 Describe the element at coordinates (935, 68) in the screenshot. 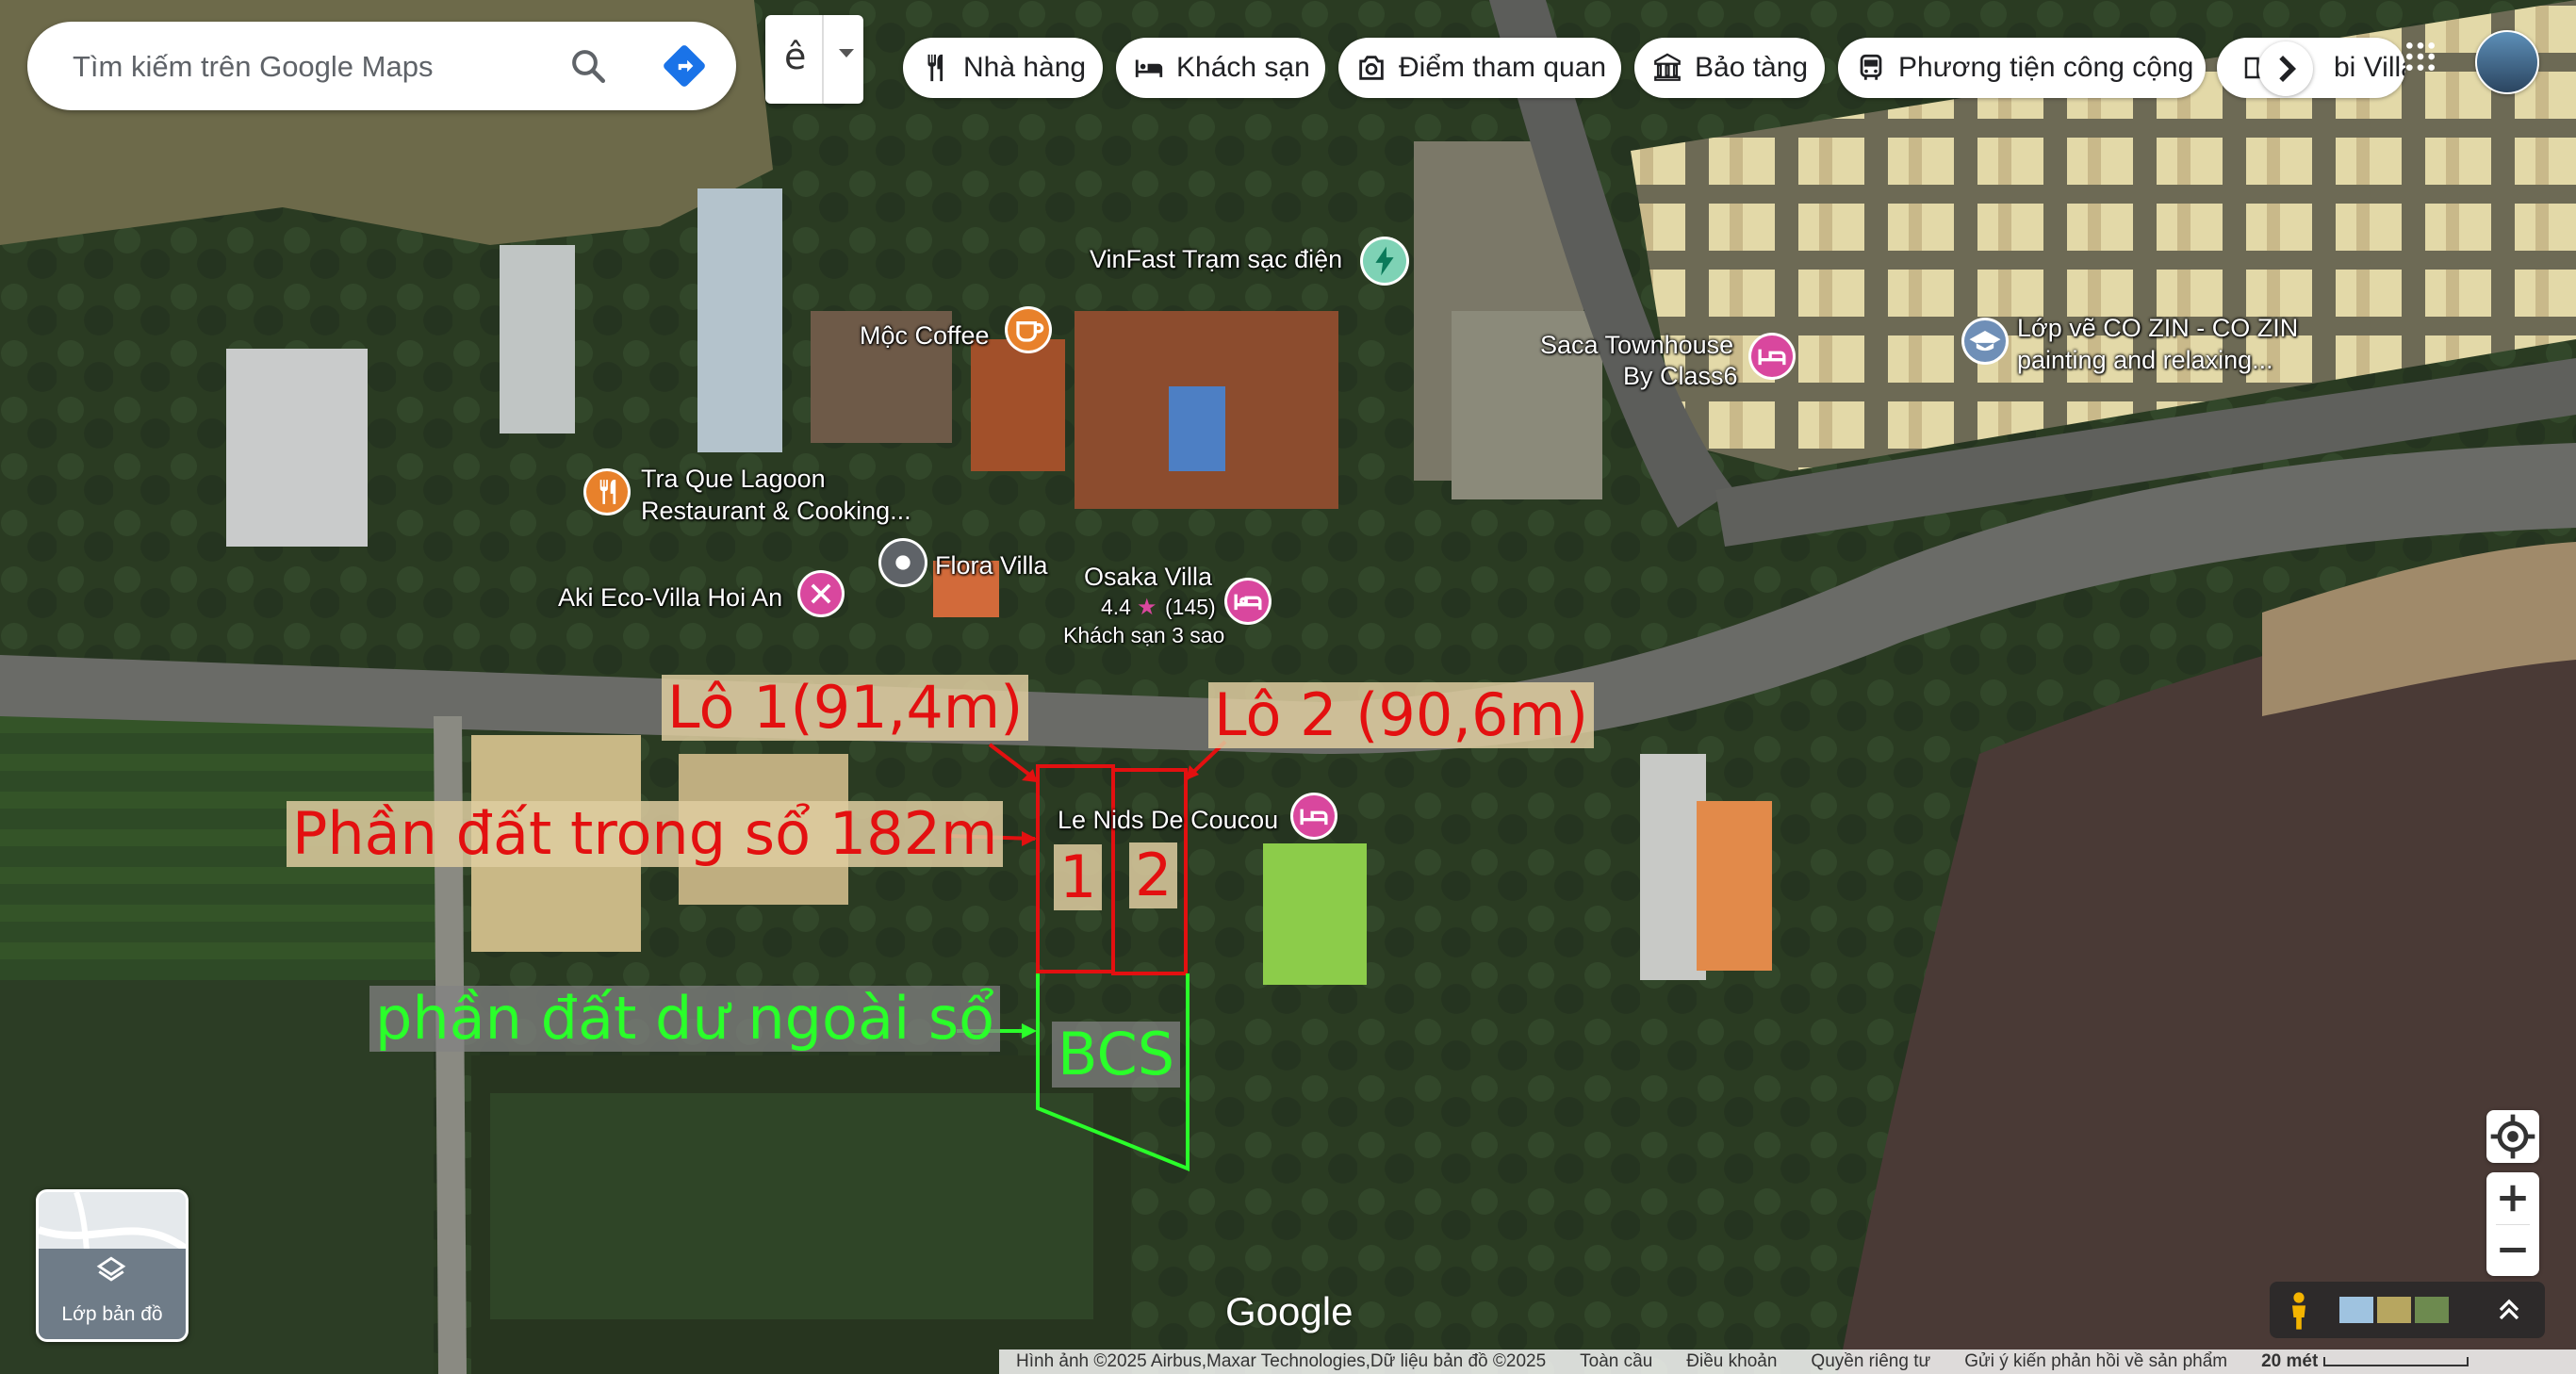

I see `fork-knife-icon` at that location.